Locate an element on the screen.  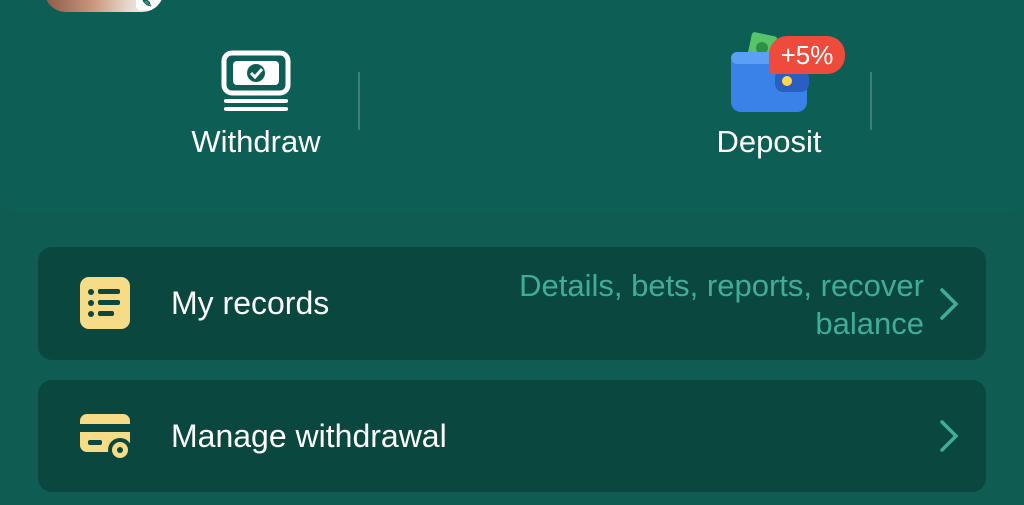
my-records-title: My records is located at coordinates (250, 303).